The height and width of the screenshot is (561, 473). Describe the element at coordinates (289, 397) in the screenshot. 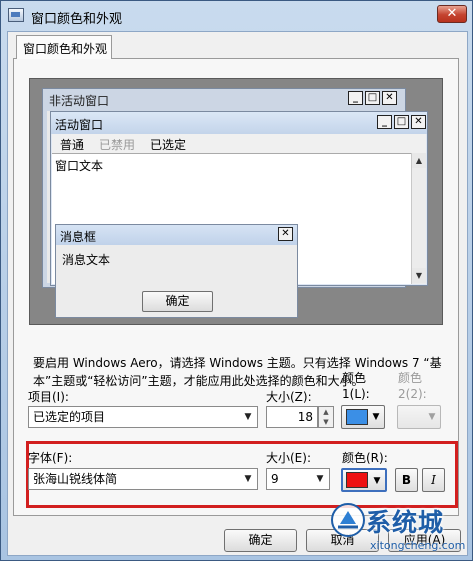

I see `size-label: 大小(Z):` at that location.